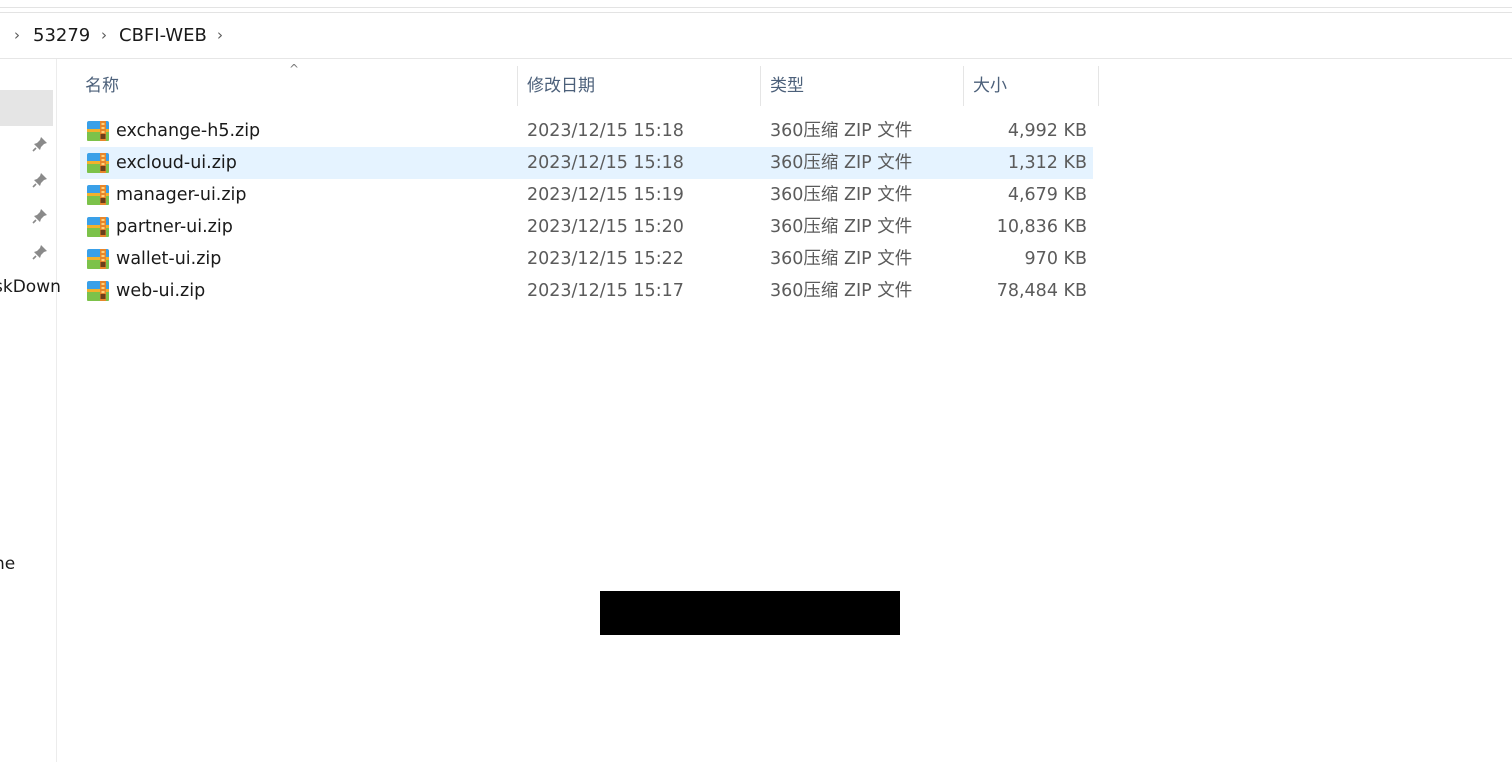  What do you see at coordinates (605, 259) in the screenshot?
I see `file-modified: 2023/12/15 15:22` at bounding box center [605, 259].